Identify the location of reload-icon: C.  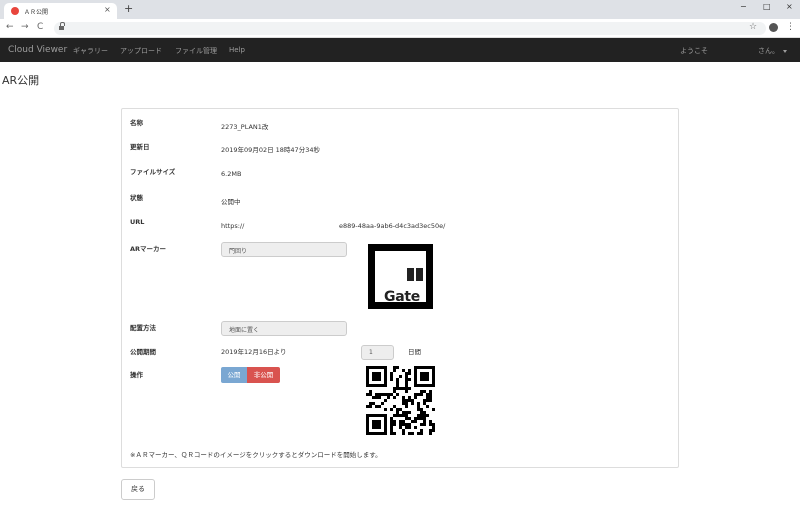
(40, 27).